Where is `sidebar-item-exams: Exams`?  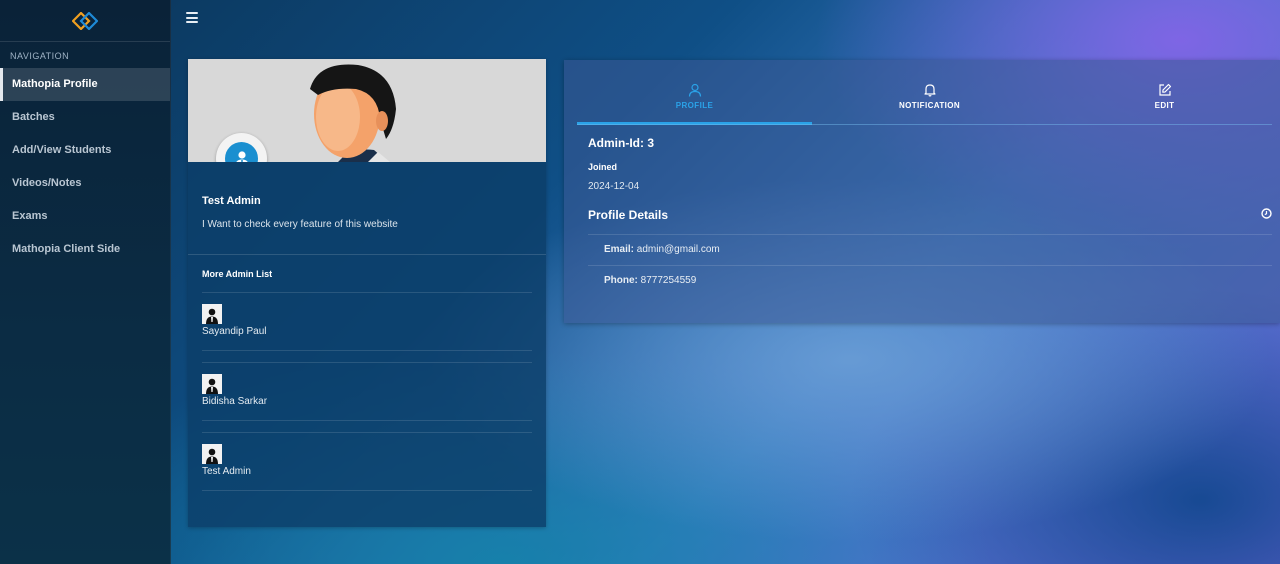
sidebar-item-exams: Exams is located at coordinates (85, 216).